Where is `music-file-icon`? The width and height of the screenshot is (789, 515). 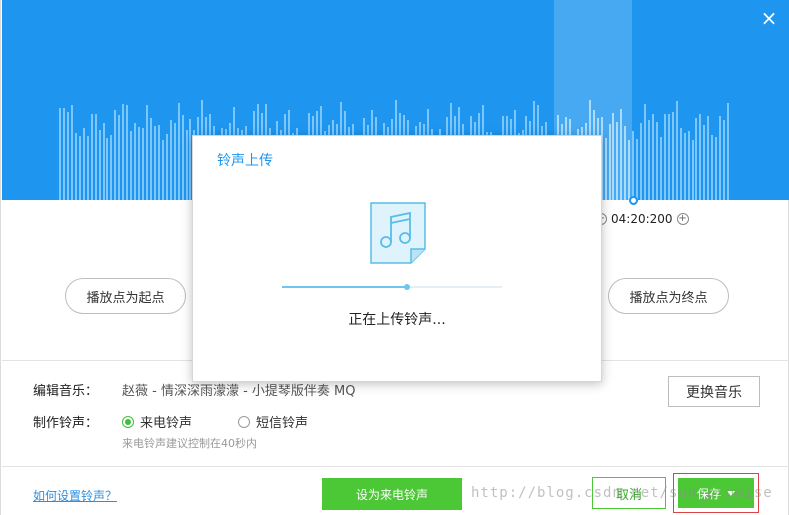 music-file-icon is located at coordinates (398, 233).